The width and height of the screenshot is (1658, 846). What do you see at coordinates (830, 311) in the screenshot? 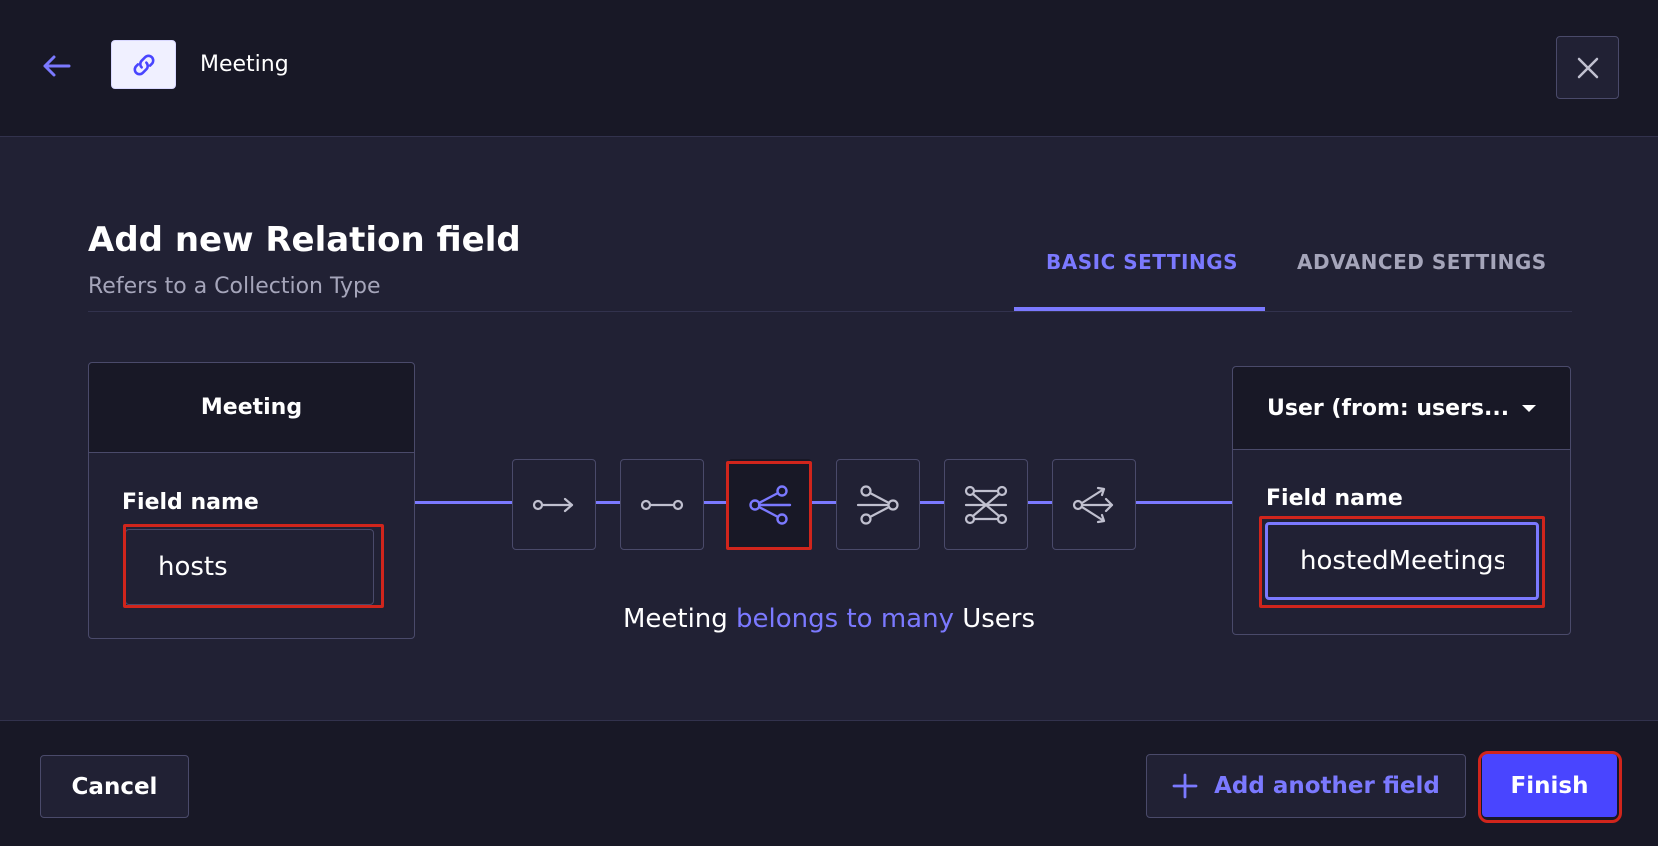
I see `tabs-divider` at bounding box center [830, 311].